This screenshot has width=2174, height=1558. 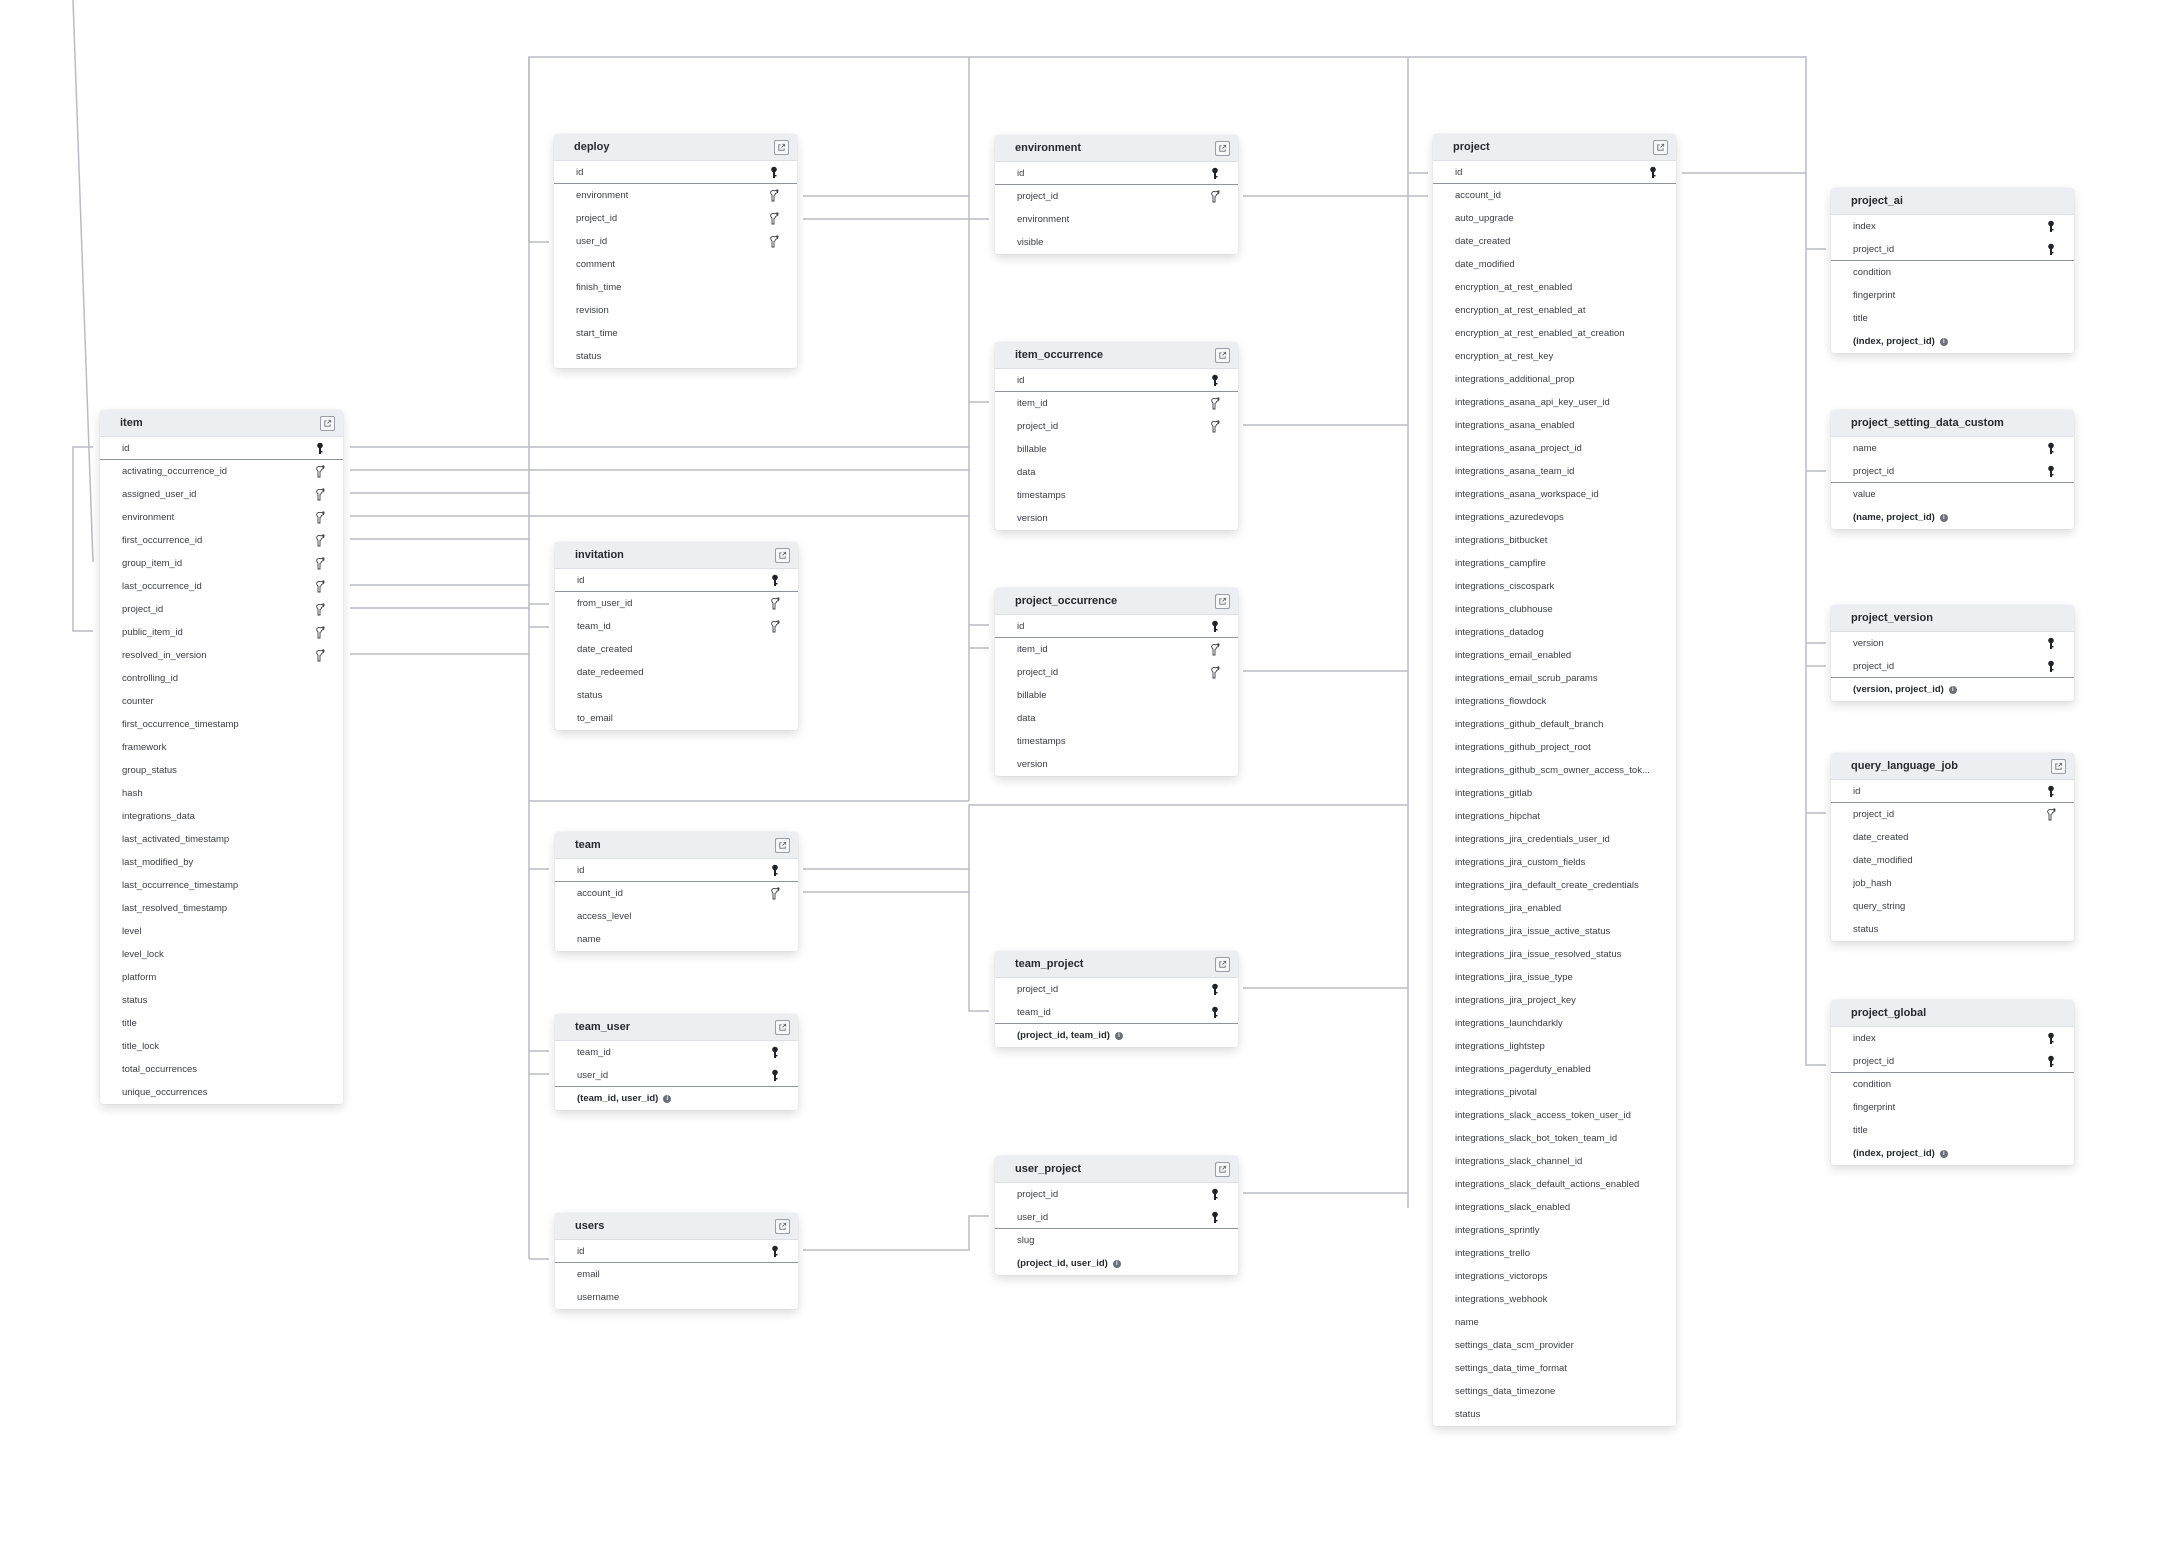 What do you see at coordinates (676, 1075) in the screenshot?
I see `column-row: user_id` at bounding box center [676, 1075].